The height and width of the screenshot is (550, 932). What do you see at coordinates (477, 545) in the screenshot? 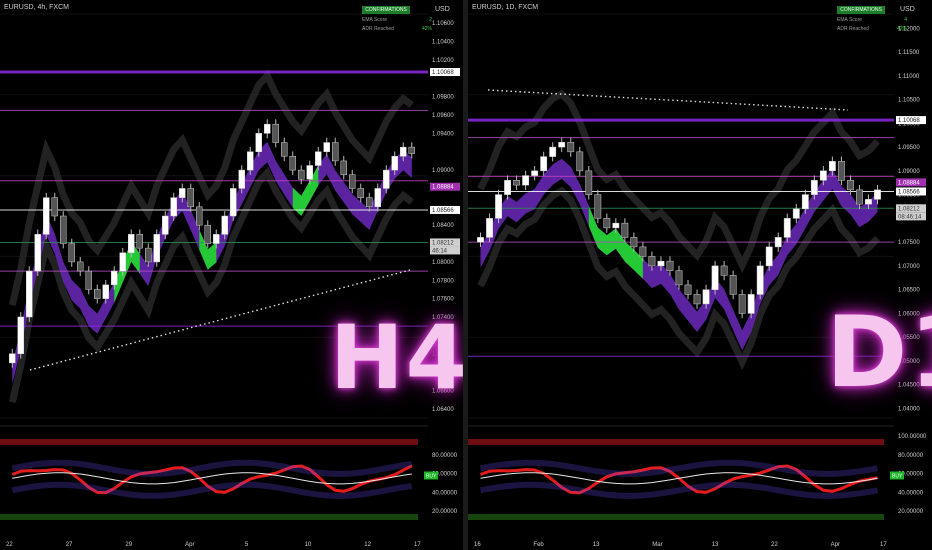
I see `time-axis-tick: 16` at bounding box center [477, 545].